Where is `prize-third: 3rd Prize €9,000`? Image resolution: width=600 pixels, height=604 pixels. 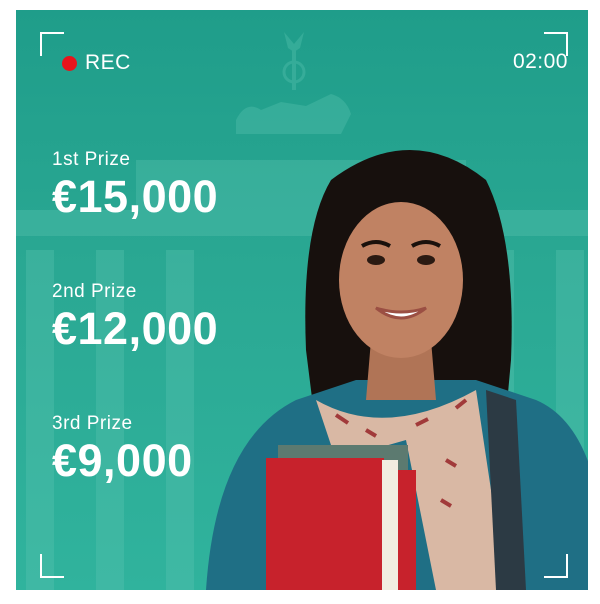
prize-third: 3rd Prize €9,000 is located at coordinates (122, 448).